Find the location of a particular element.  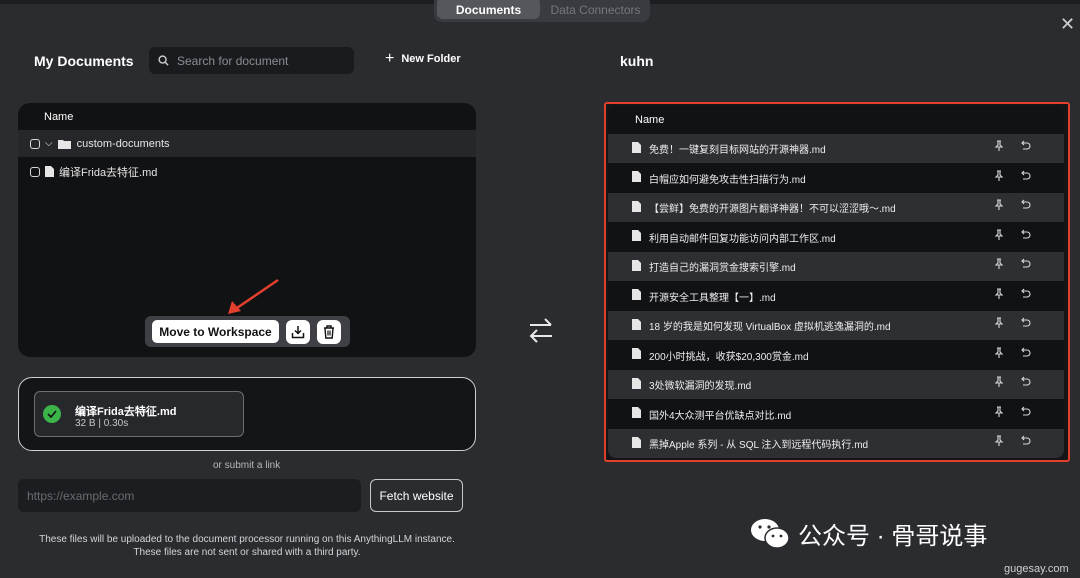

new-folder-button: + New Folder is located at coordinates (423, 58).